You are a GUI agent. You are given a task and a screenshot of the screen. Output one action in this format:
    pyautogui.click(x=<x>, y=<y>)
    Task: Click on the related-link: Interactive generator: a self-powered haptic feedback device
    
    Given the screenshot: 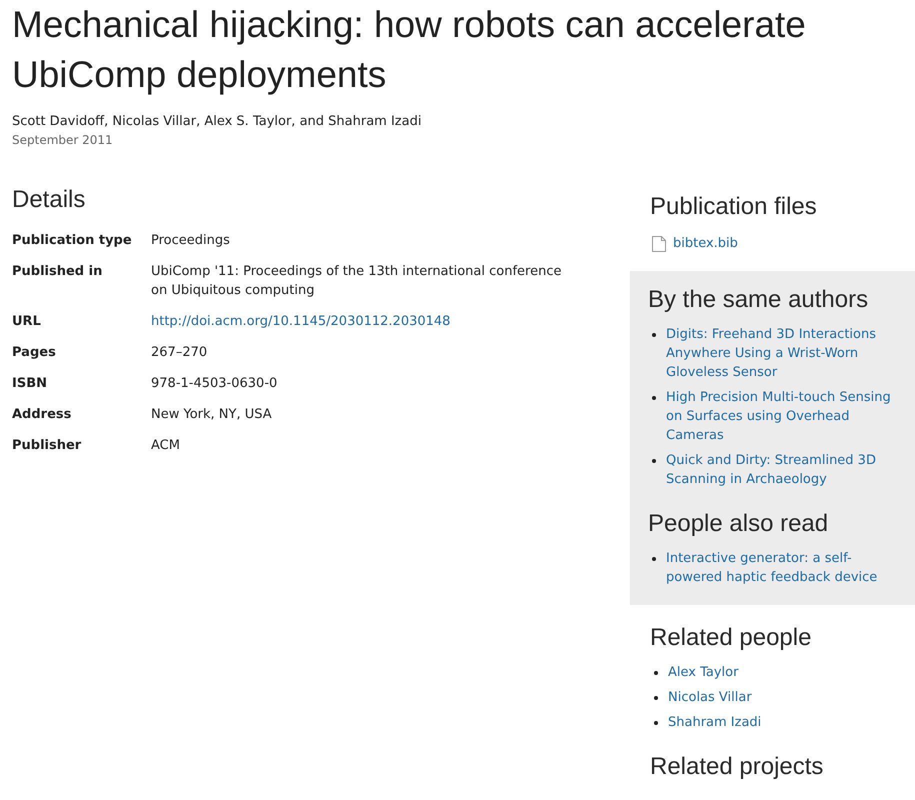 What is the action you would take?
    pyautogui.click(x=783, y=568)
    